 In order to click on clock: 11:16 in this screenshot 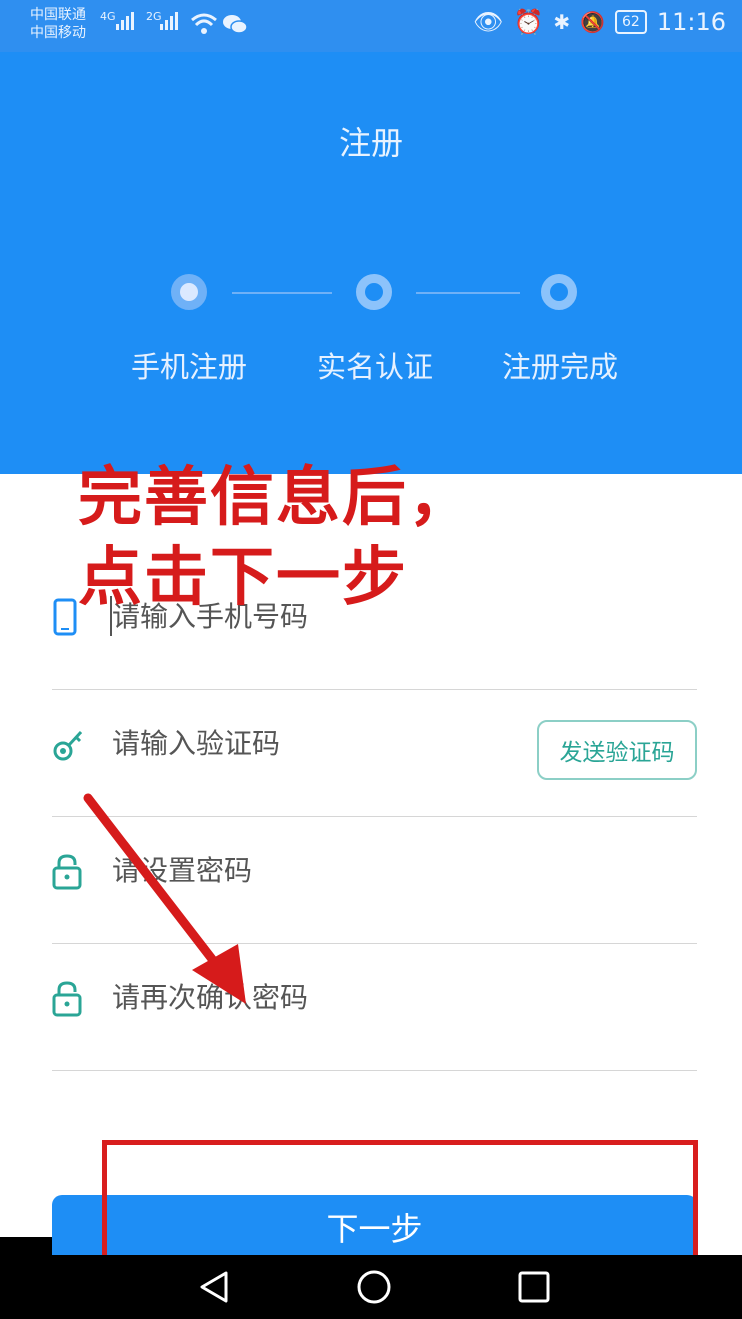, I will do `click(691, 22)`.